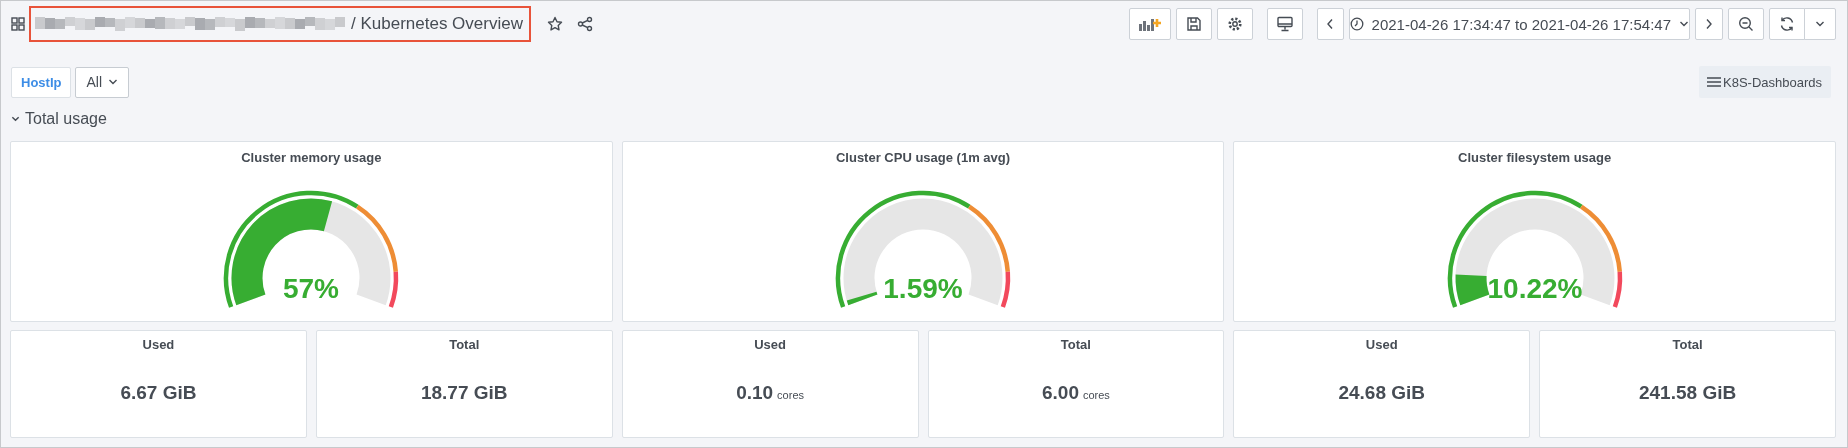  I want to click on zoom-out-button, so click(1746, 24).